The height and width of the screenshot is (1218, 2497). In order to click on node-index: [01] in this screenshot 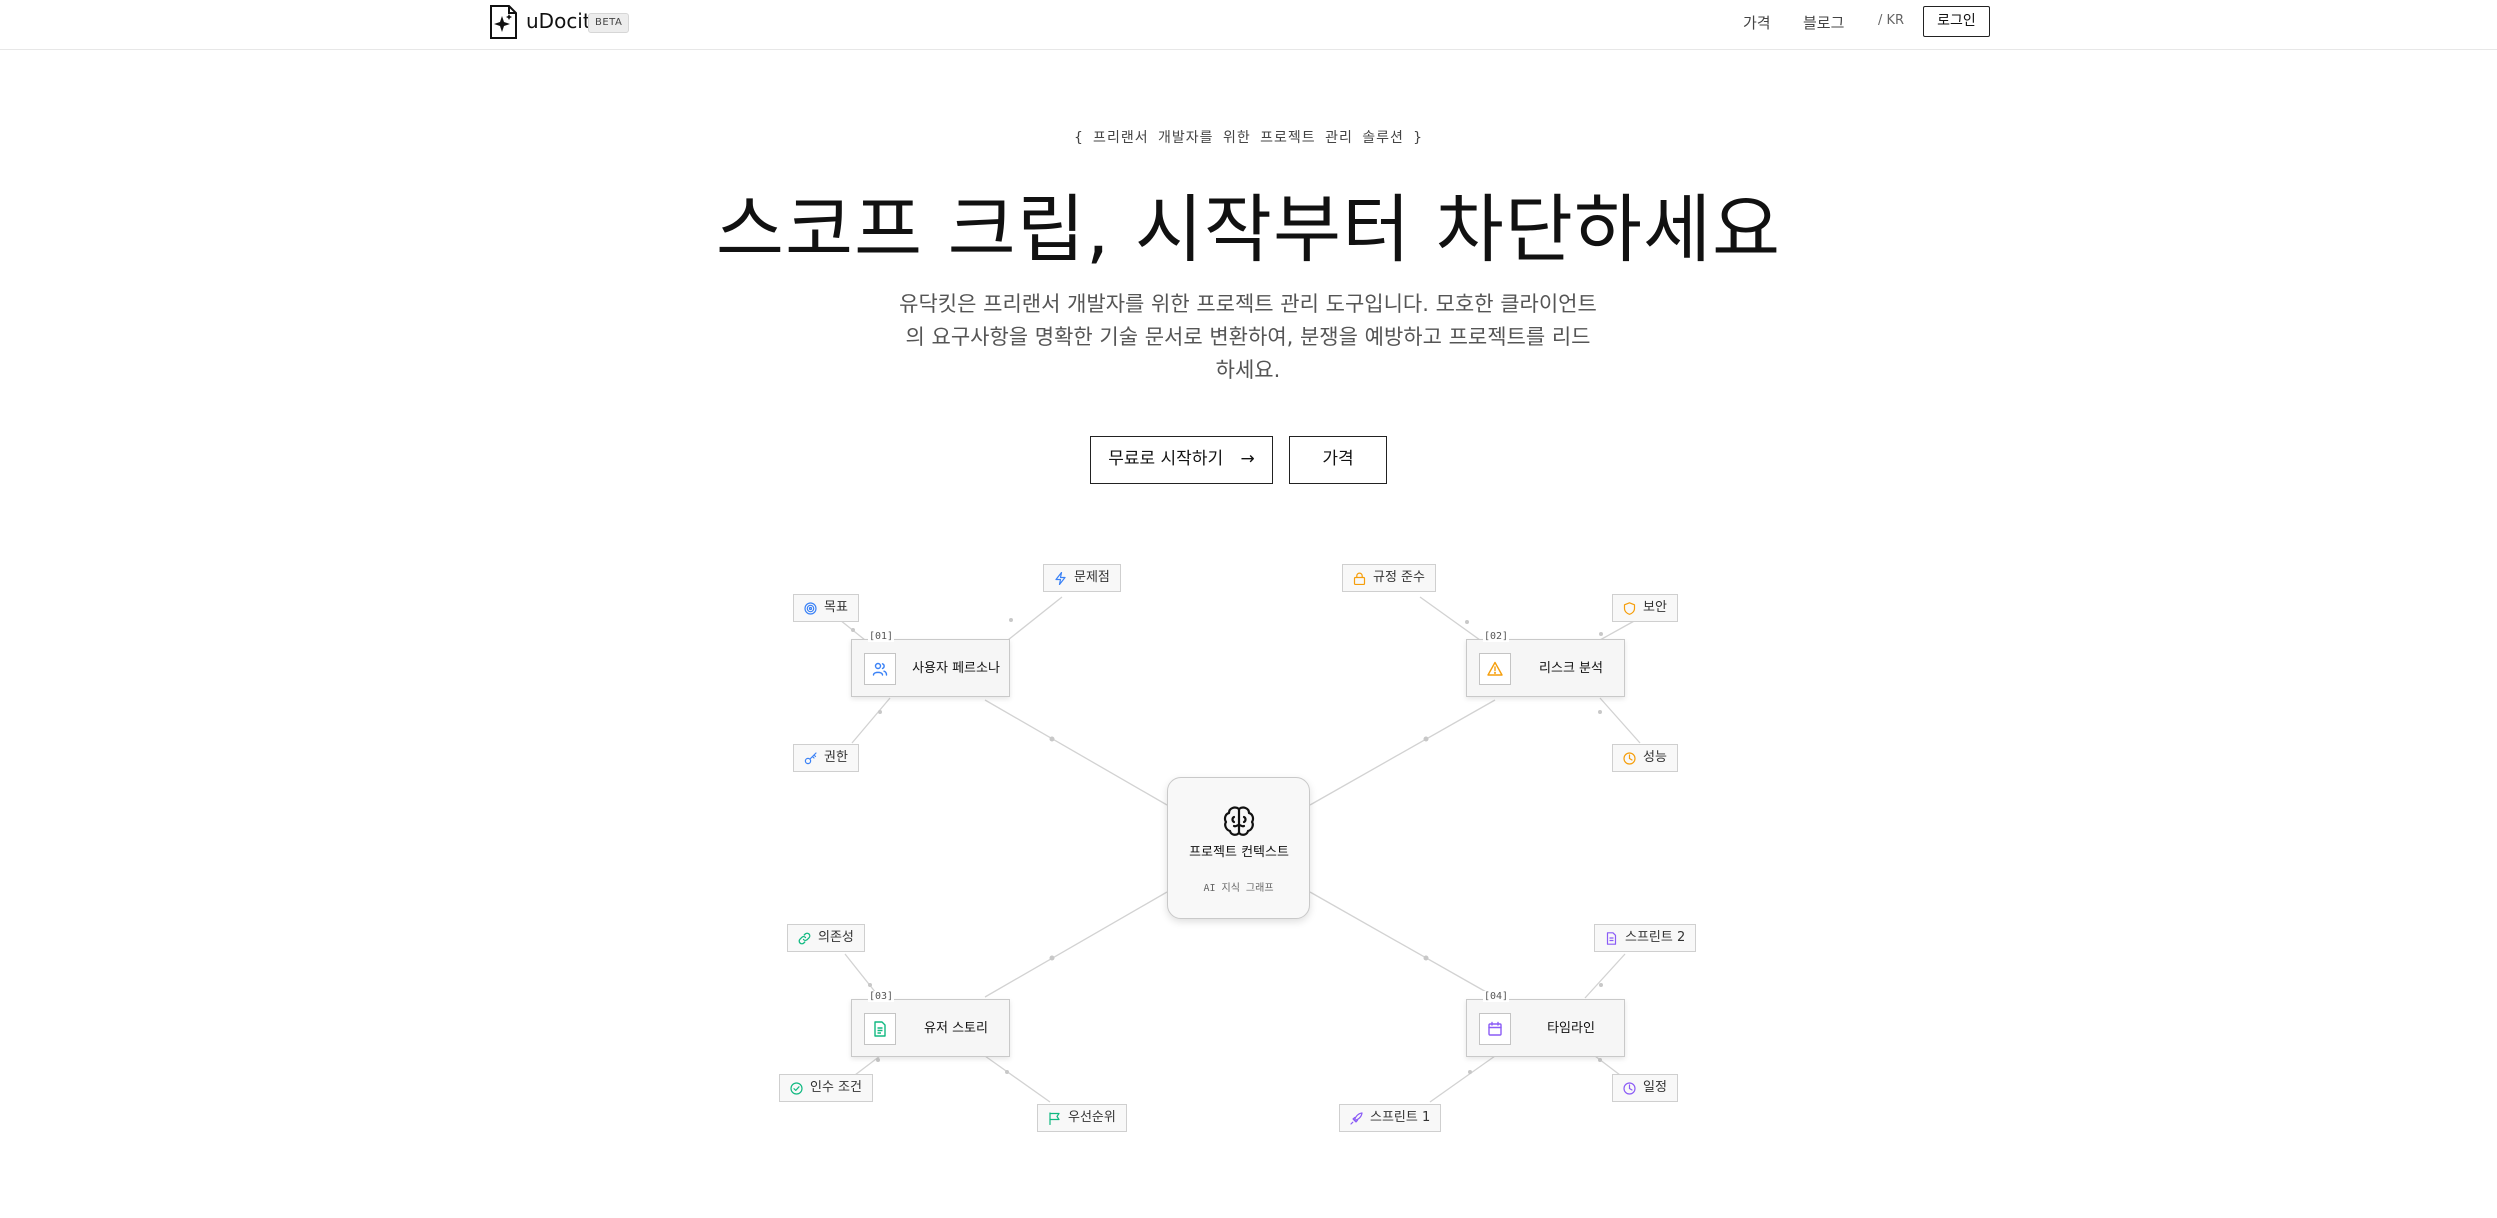, I will do `click(881, 636)`.